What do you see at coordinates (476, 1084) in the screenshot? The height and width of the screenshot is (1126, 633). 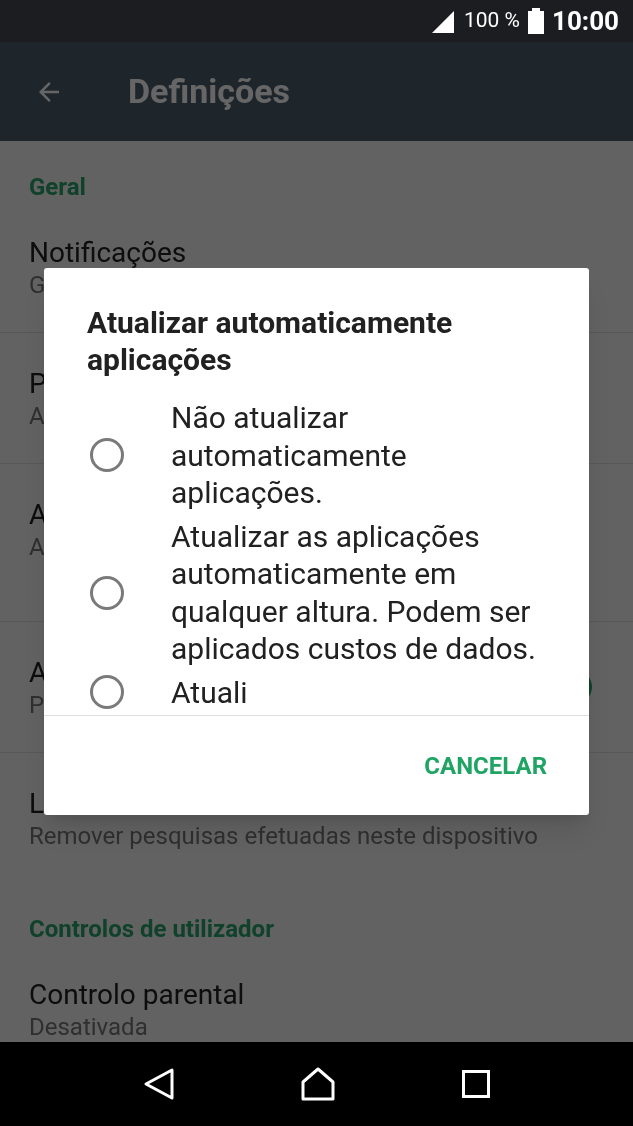 I see `recents-icon` at bounding box center [476, 1084].